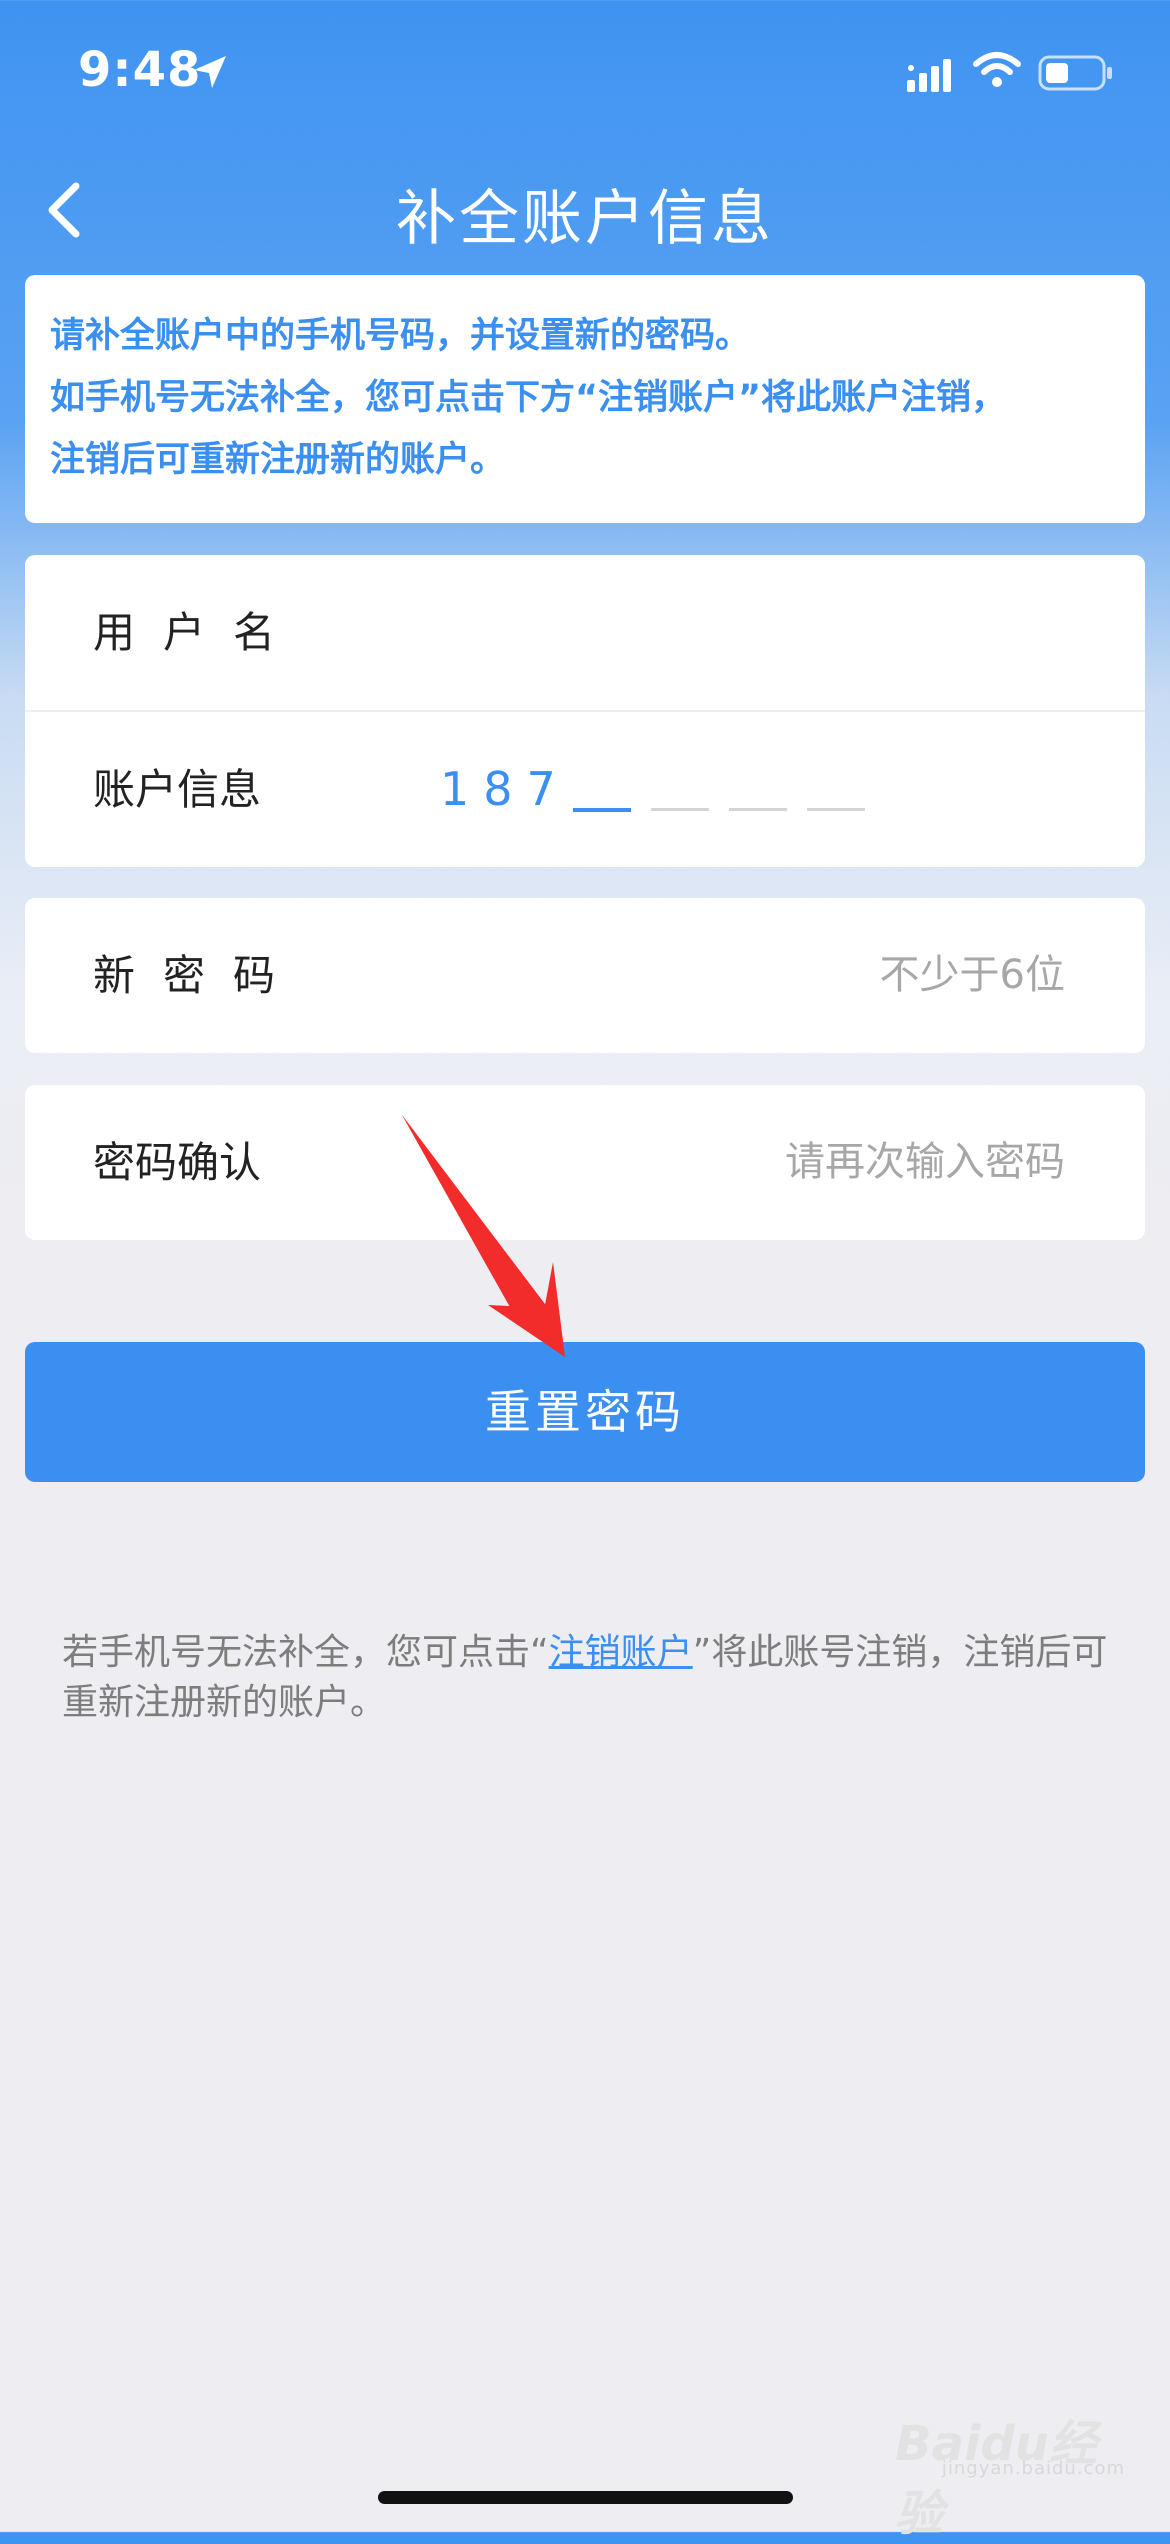 This screenshot has height=2544, width=1170. Describe the element at coordinates (621, 1652) in the screenshot. I see `cancel-account-link: 注销账户` at that location.